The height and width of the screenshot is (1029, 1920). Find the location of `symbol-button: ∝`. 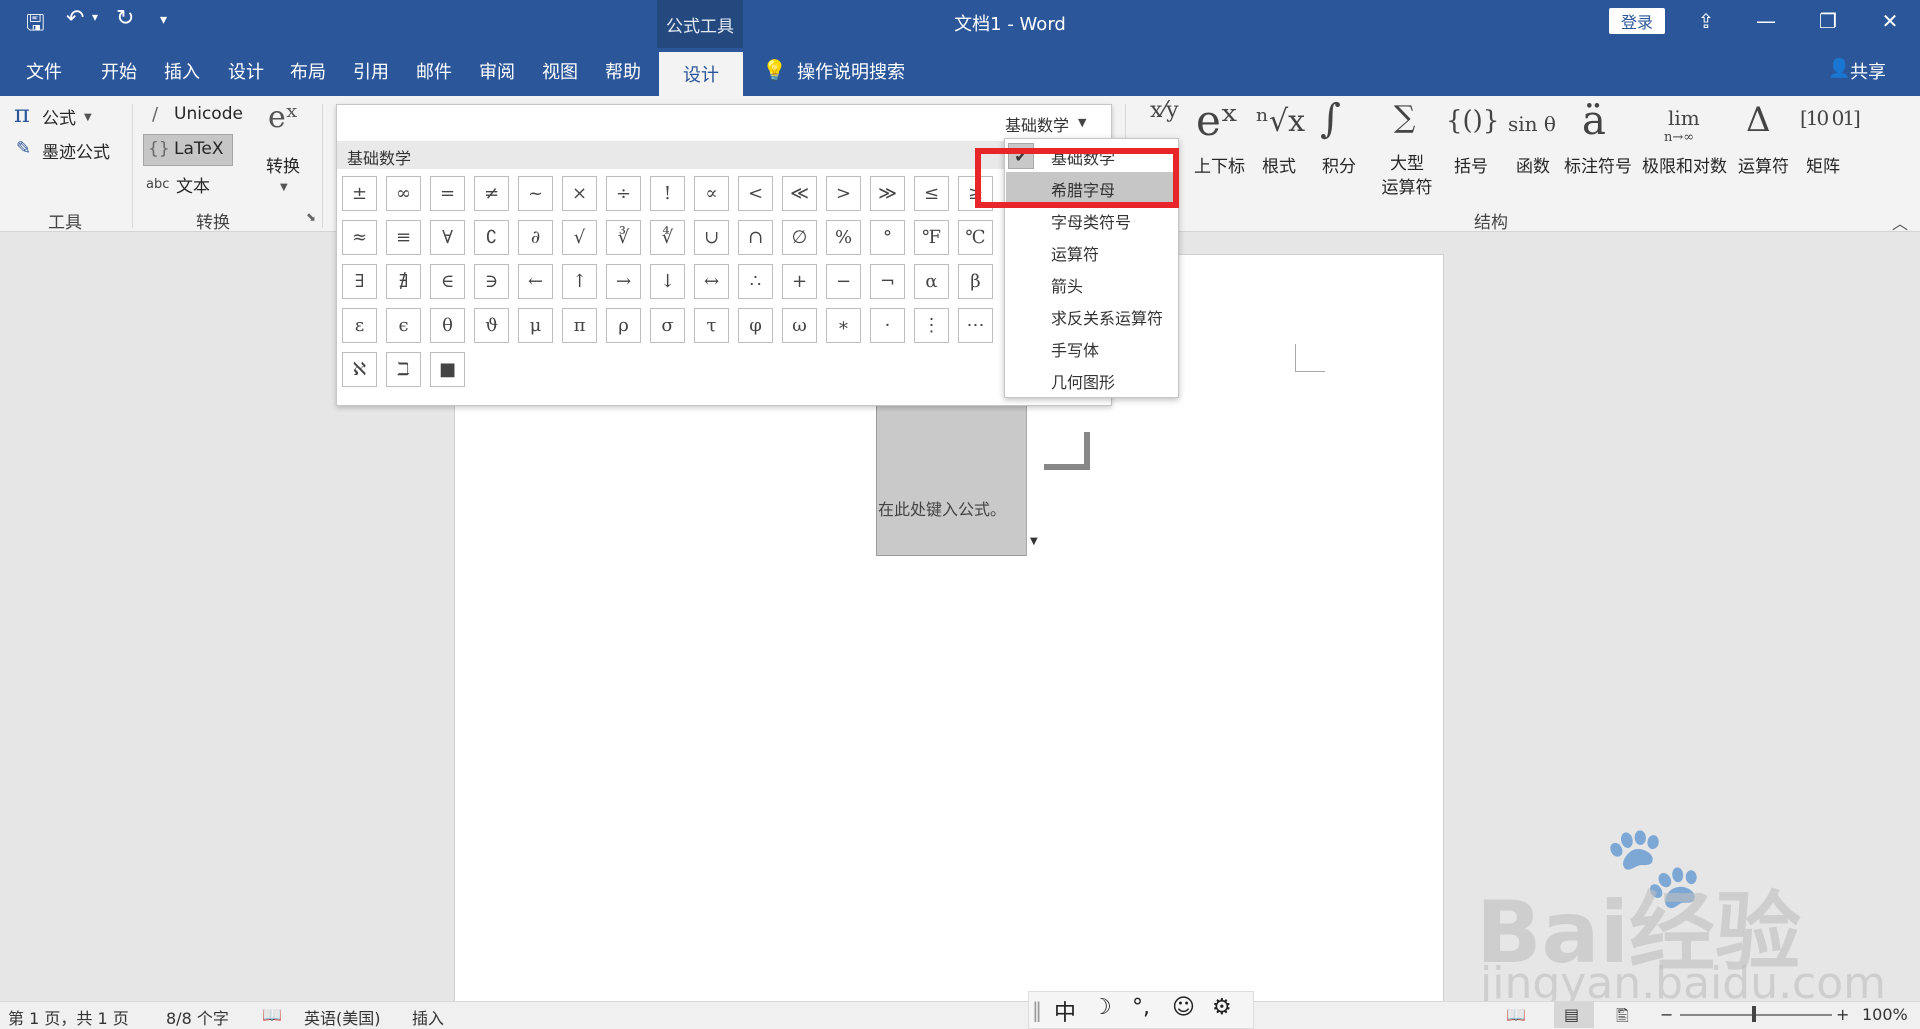

symbol-button: ∝ is located at coordinates (711, 193).